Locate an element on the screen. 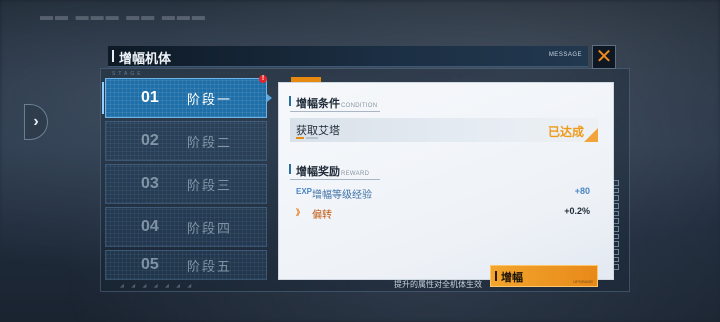  title-accent-bar is located at coordinates (113, 56).